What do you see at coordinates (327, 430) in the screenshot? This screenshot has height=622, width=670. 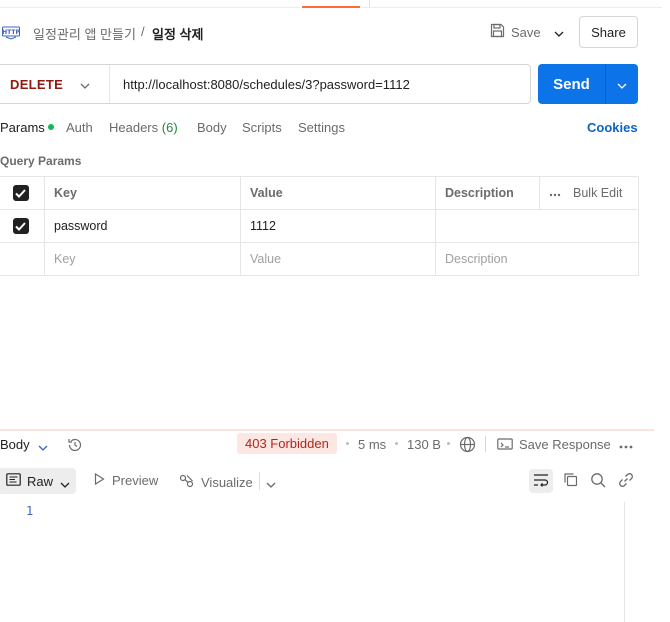 I see `response-divider` at bounding box center [327, 430].